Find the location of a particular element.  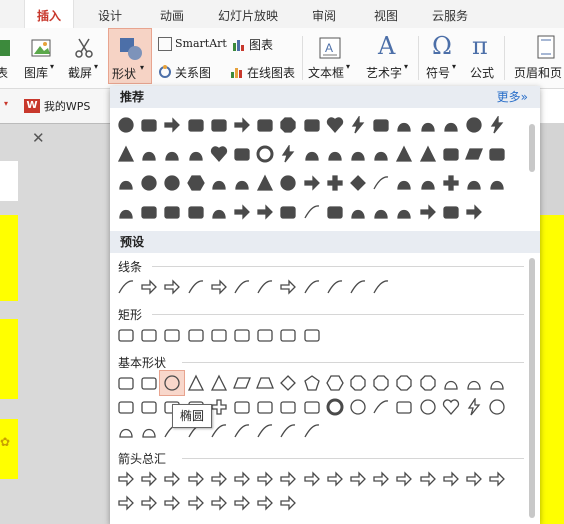

rect-plain-icon is located at coordinates (242, 154).